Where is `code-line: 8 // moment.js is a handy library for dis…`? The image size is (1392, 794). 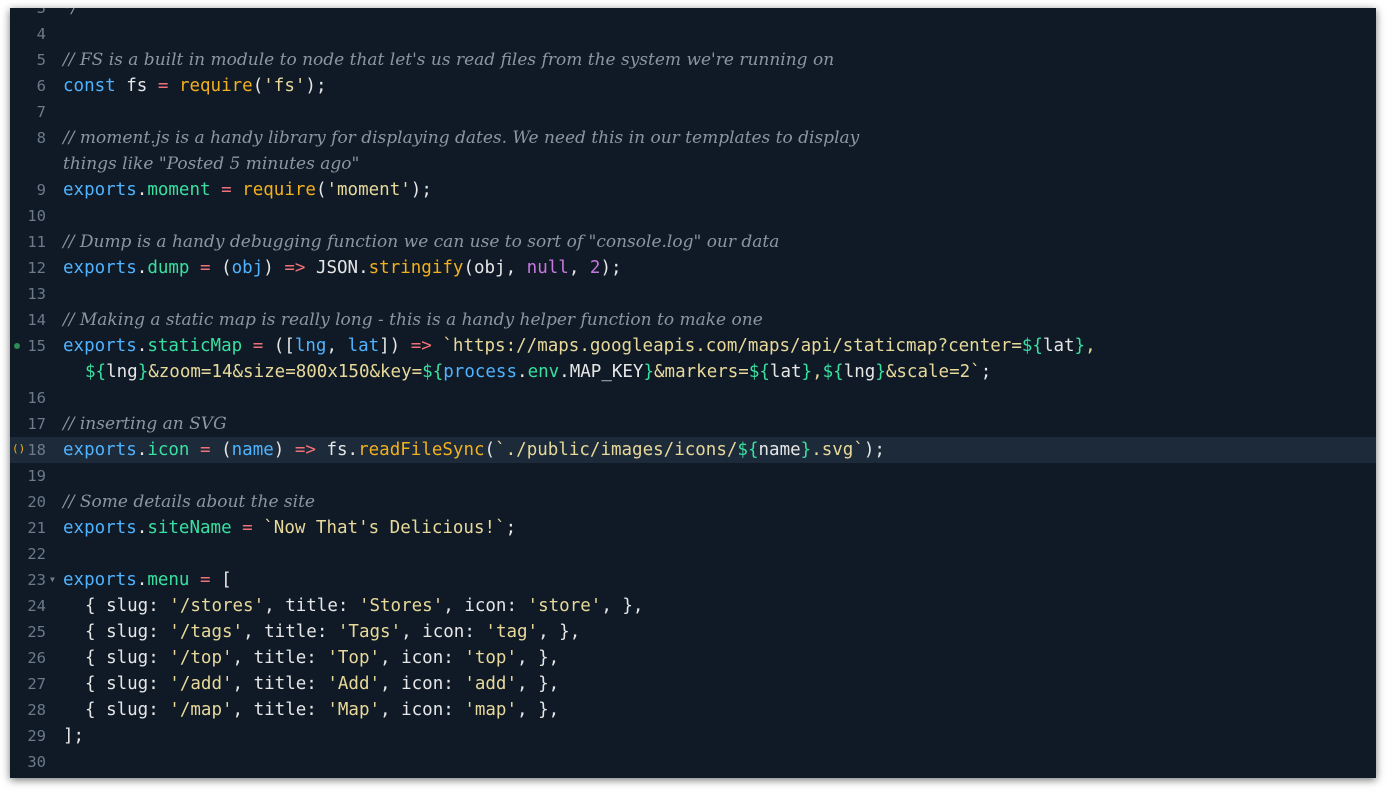 code-line: 8 // moment.js is a handy library for dis… is located at coordinates (693, 138).